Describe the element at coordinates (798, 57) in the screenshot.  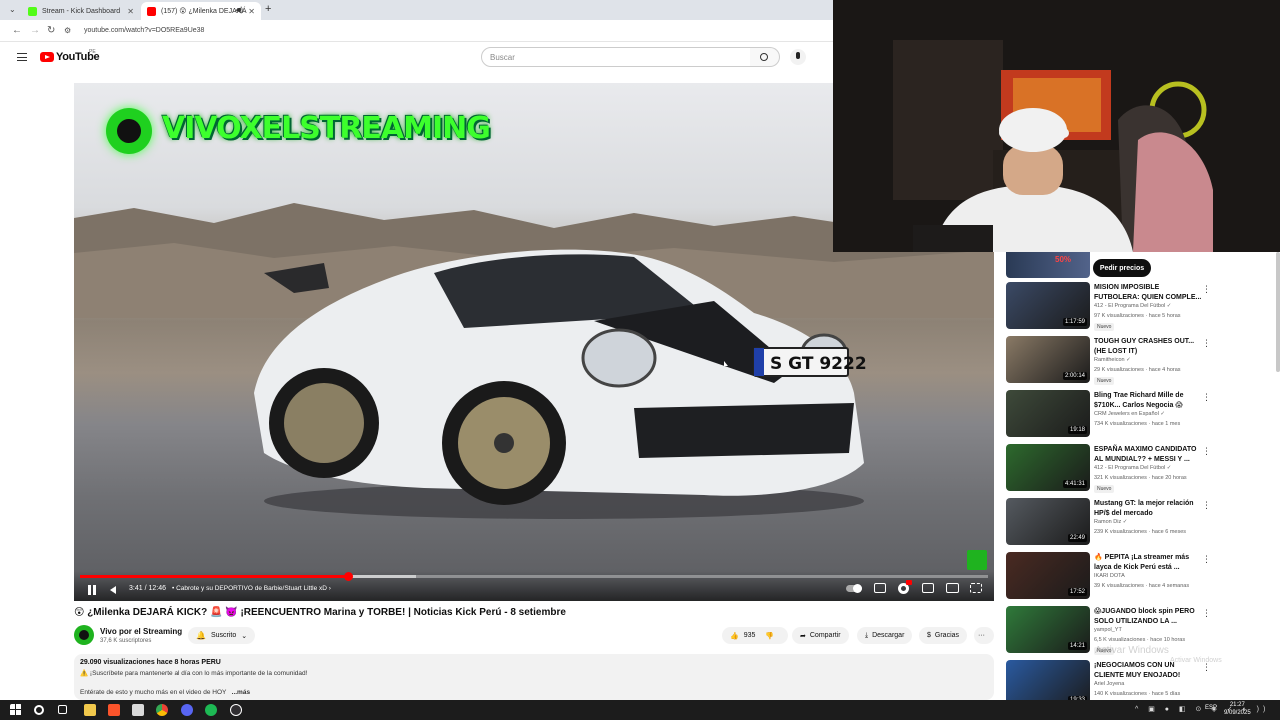
I see `voice-search-button` at that location.